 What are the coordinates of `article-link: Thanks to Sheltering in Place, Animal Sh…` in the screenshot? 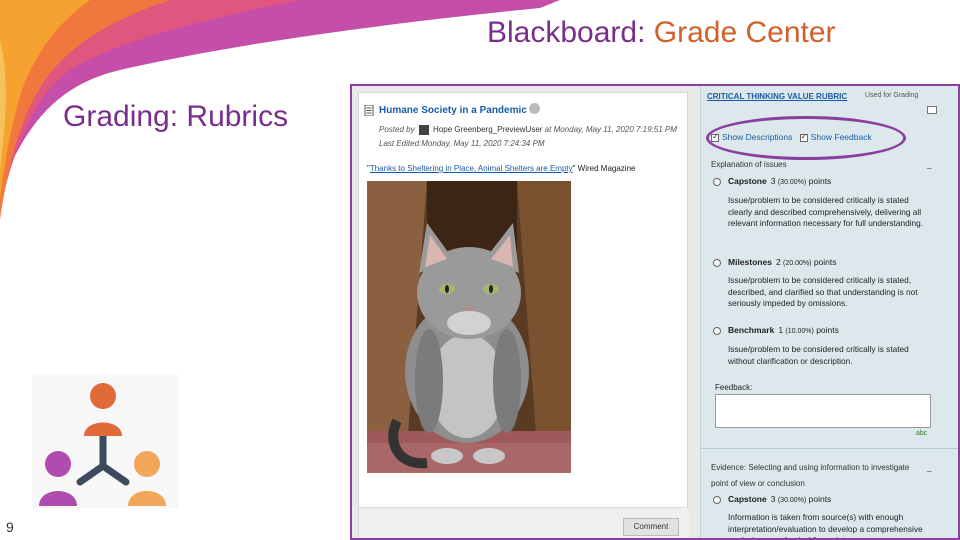 It's located at (471, 168).